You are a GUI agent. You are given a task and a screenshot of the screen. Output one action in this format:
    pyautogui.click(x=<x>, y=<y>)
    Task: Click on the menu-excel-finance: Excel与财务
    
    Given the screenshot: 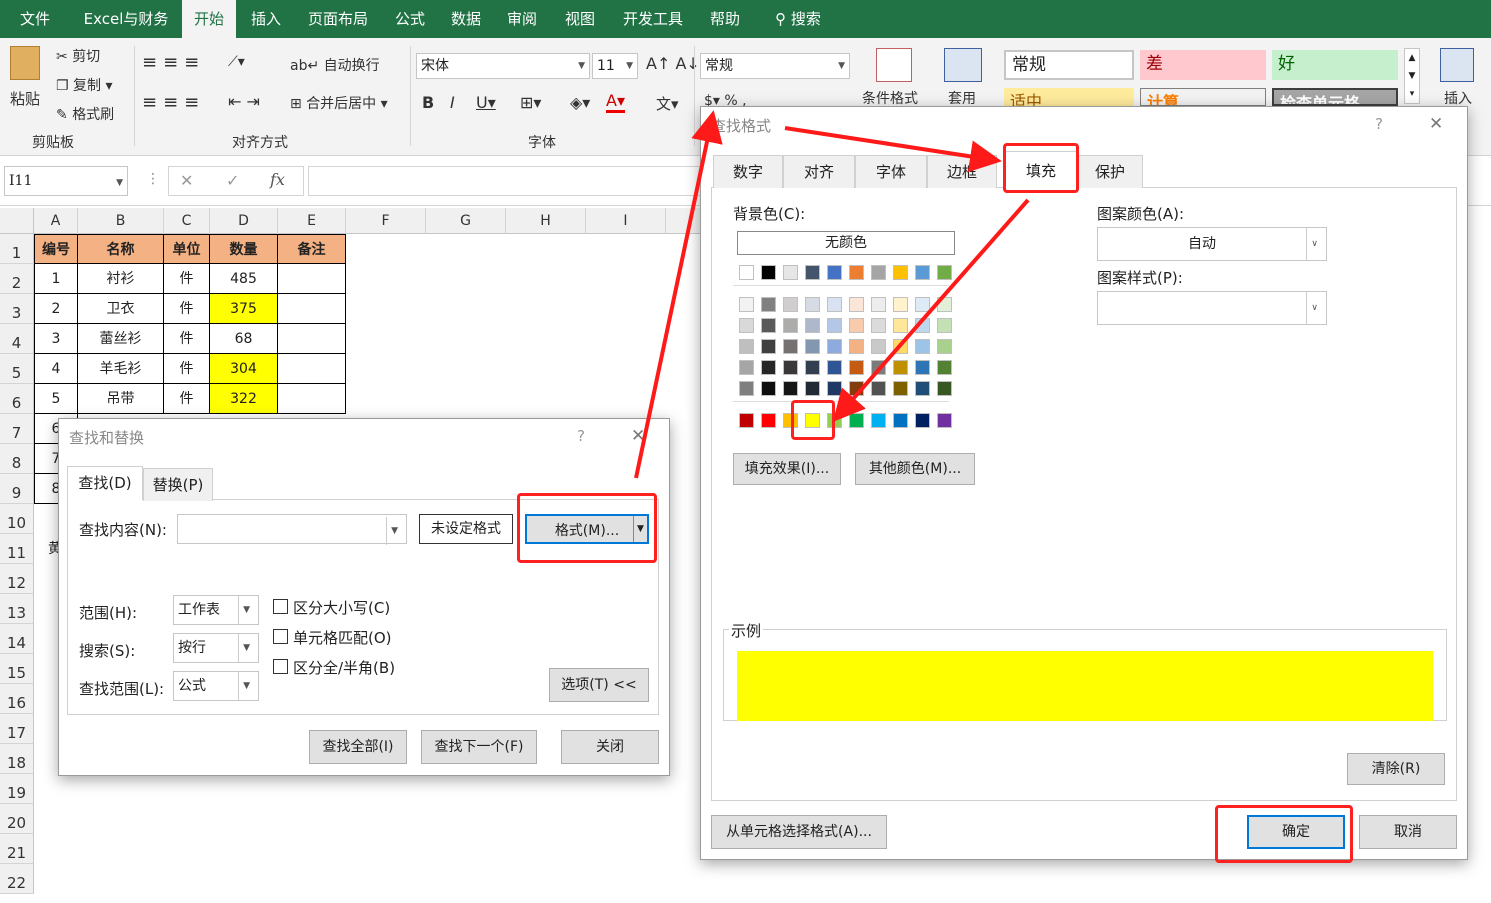 What is the action you would take?
    pyautogui.click(x=126, y=19)
    